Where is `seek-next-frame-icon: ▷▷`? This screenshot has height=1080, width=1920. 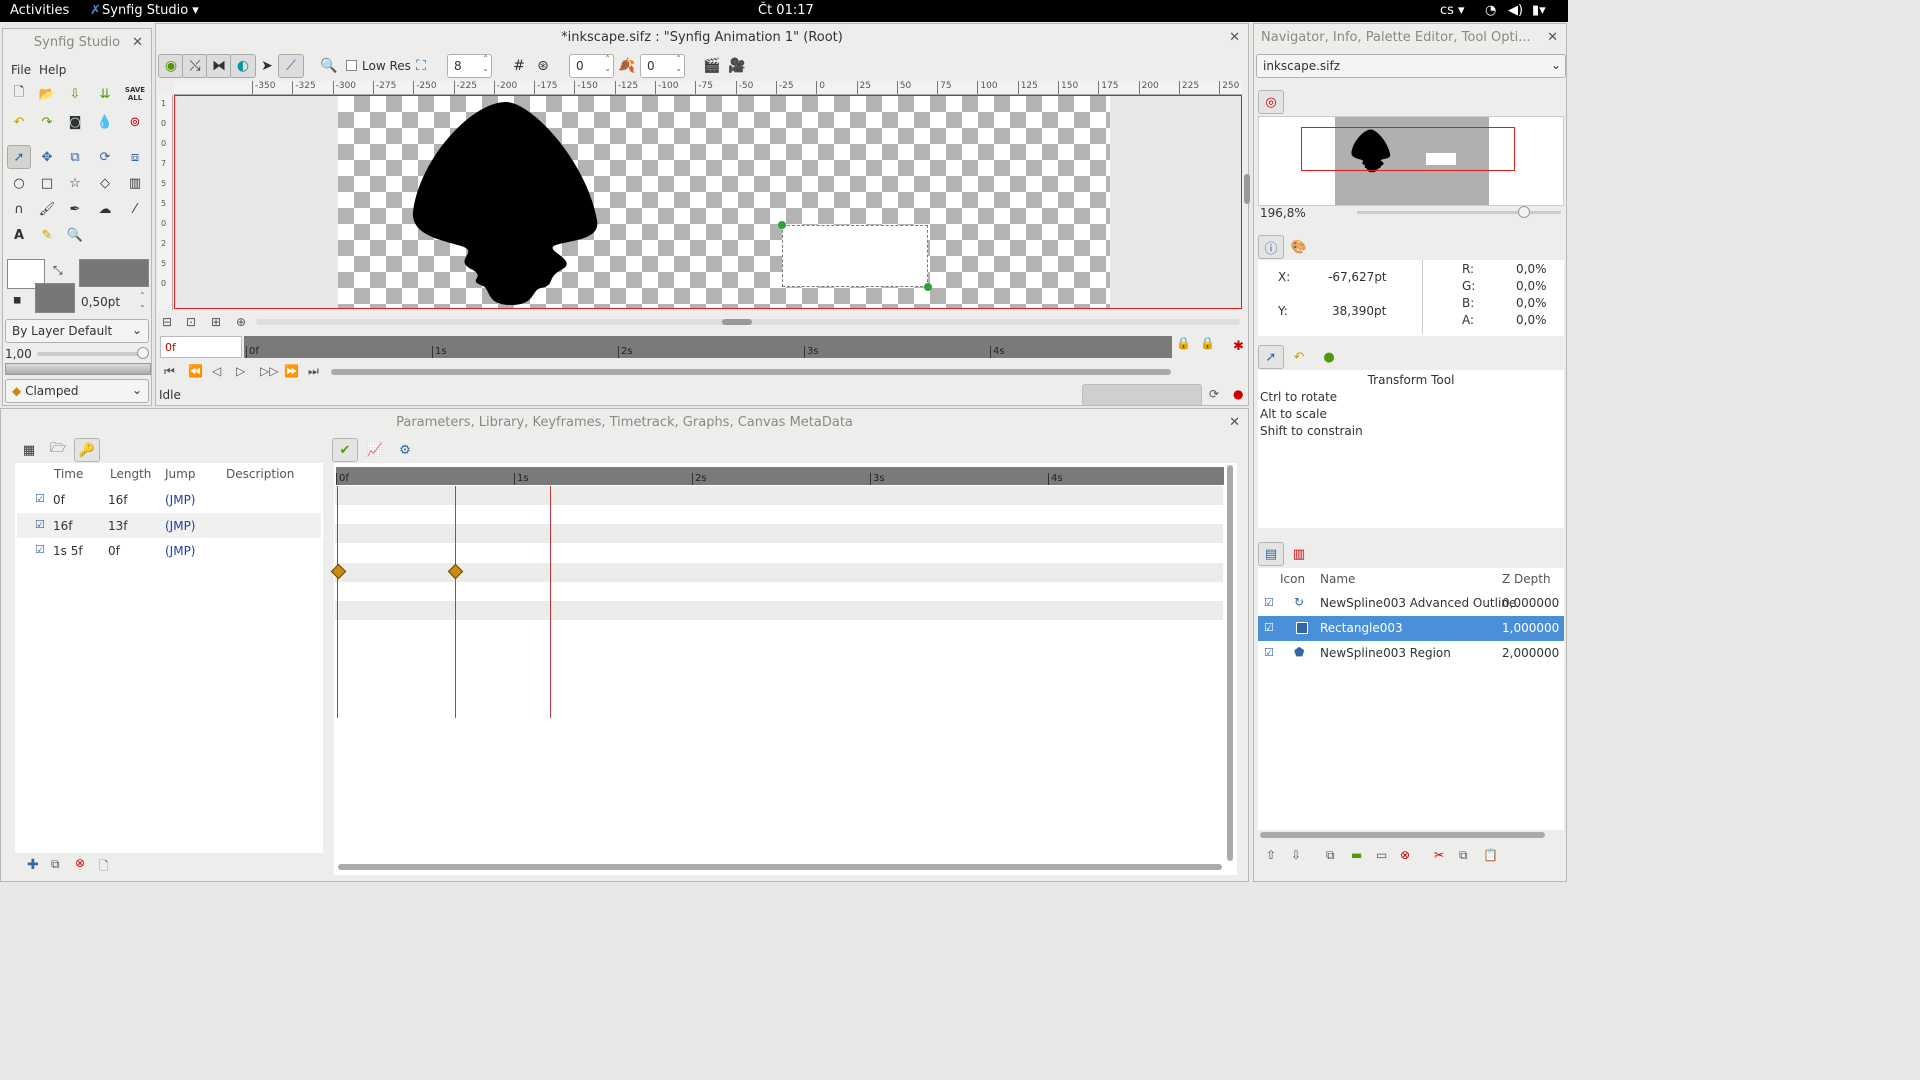 seek-next-frame-icon: ▷▷ is located at coordinates (269, 371).